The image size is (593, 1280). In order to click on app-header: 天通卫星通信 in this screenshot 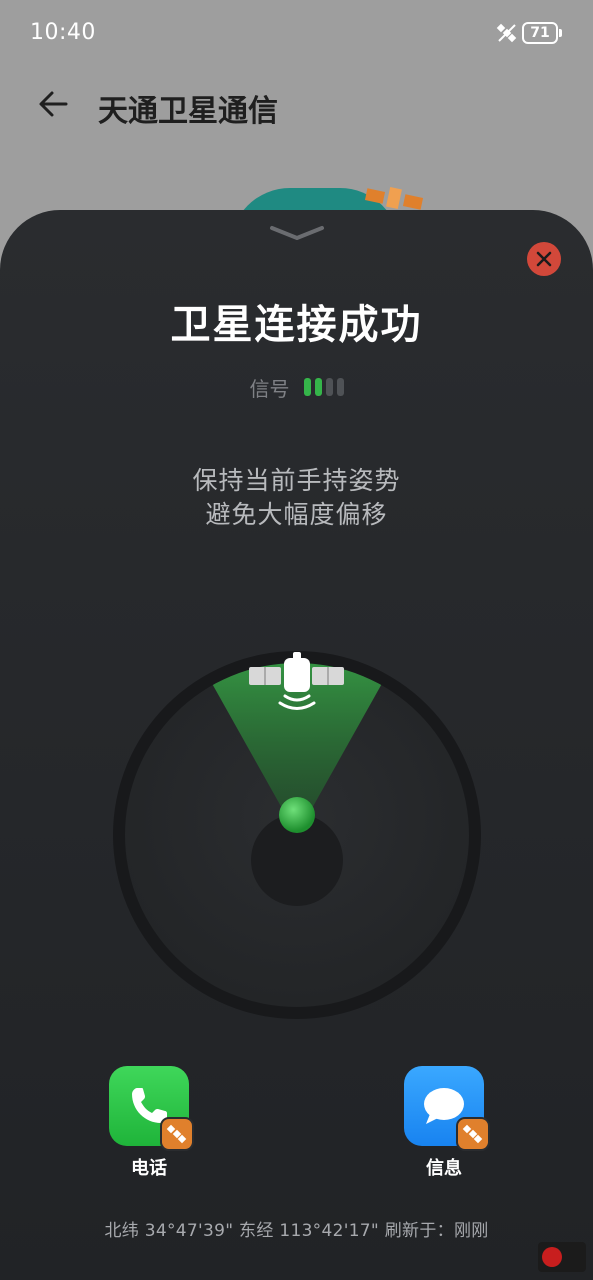, I will do `click(296, 105)`.